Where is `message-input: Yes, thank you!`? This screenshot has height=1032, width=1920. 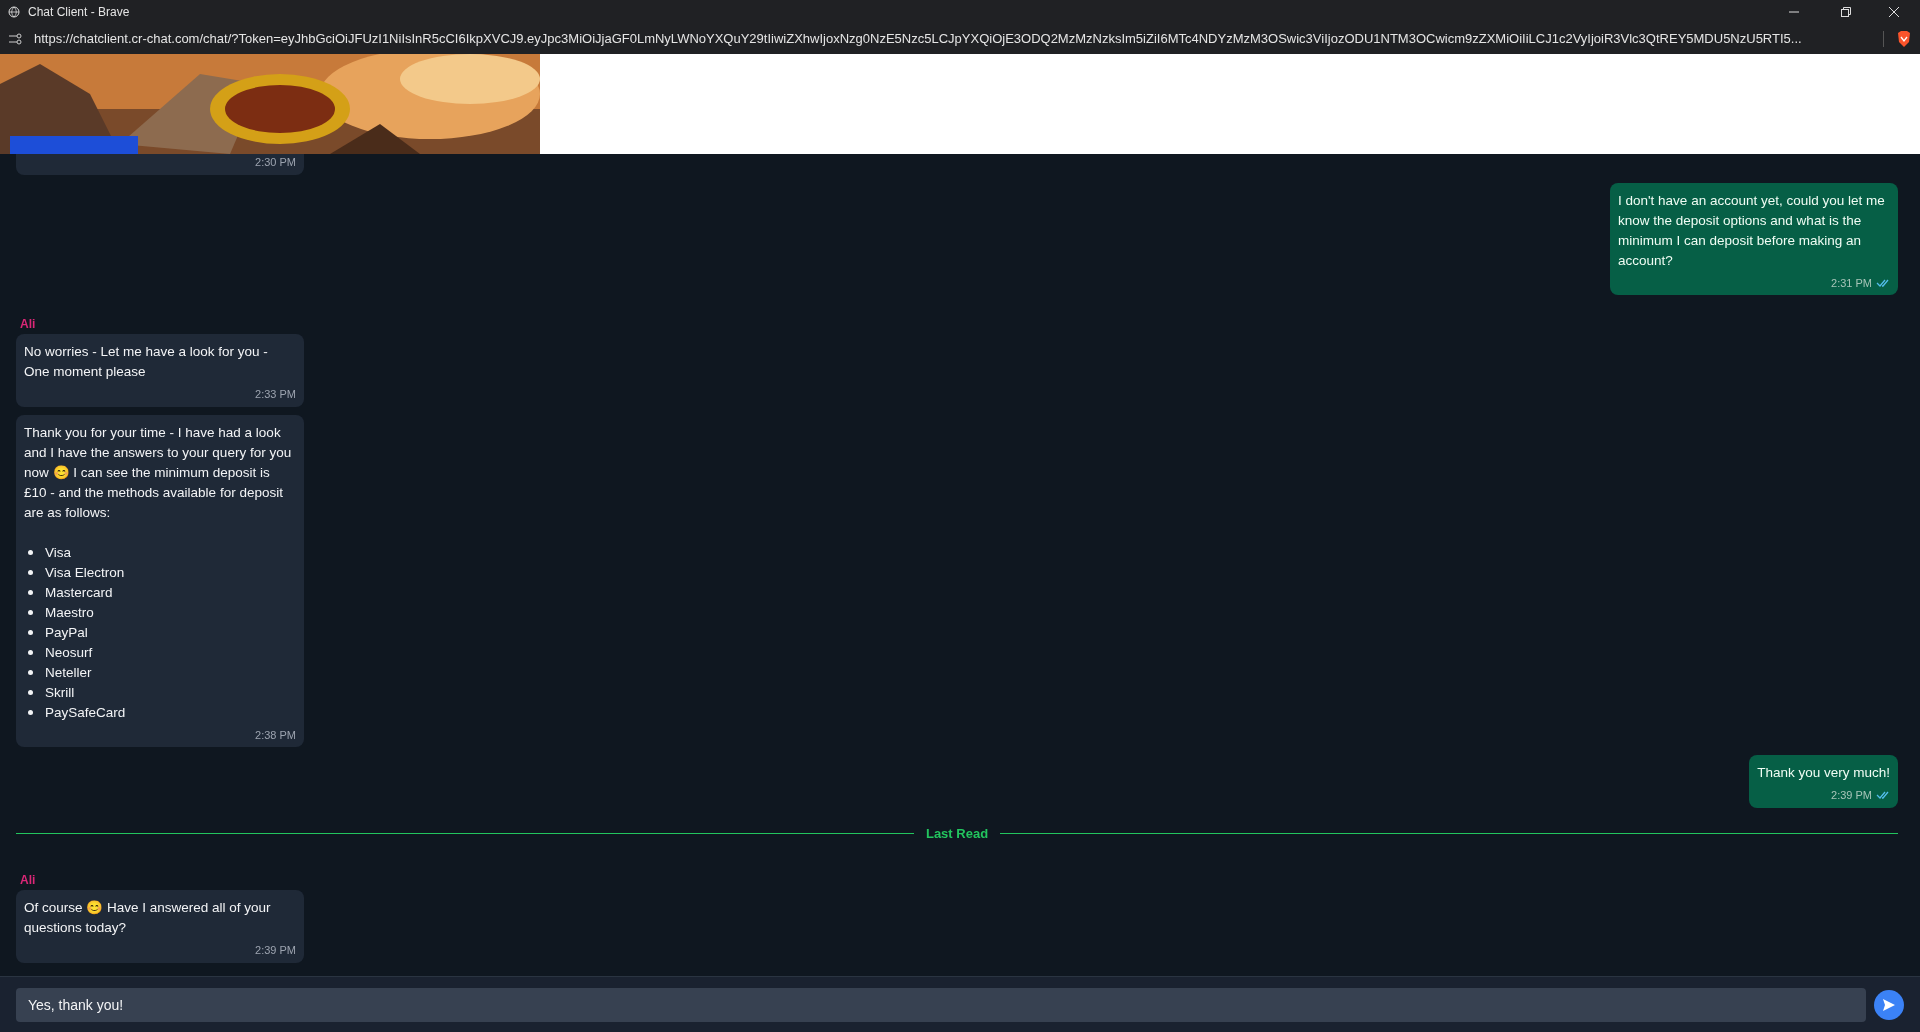
message-input: Yes, thank you! is located at coordinates (941, 1004).